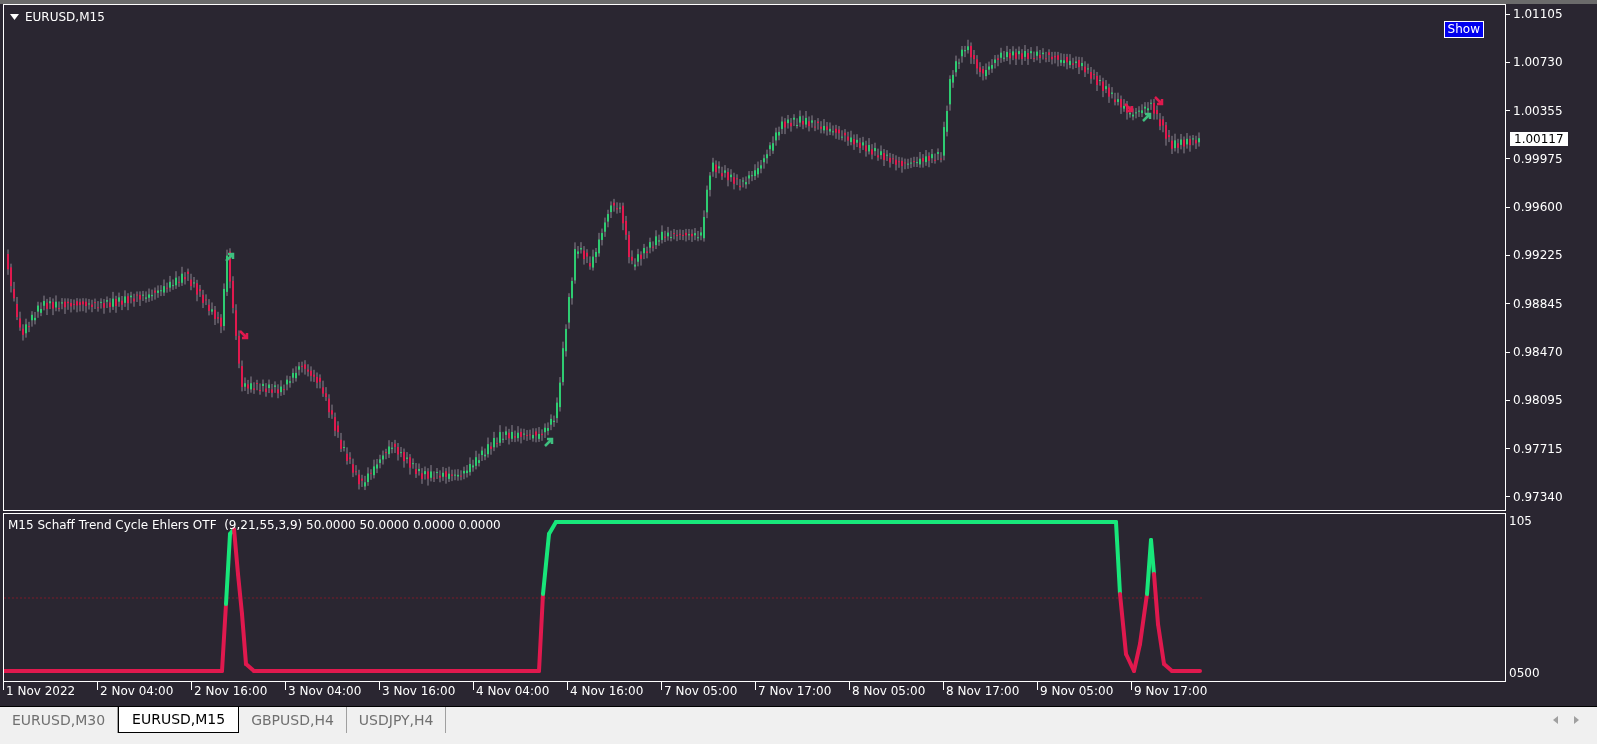 This screenshot has height=744, width=1597. I want to click on indicator-scale-label: 0500, so click(1525, 673).